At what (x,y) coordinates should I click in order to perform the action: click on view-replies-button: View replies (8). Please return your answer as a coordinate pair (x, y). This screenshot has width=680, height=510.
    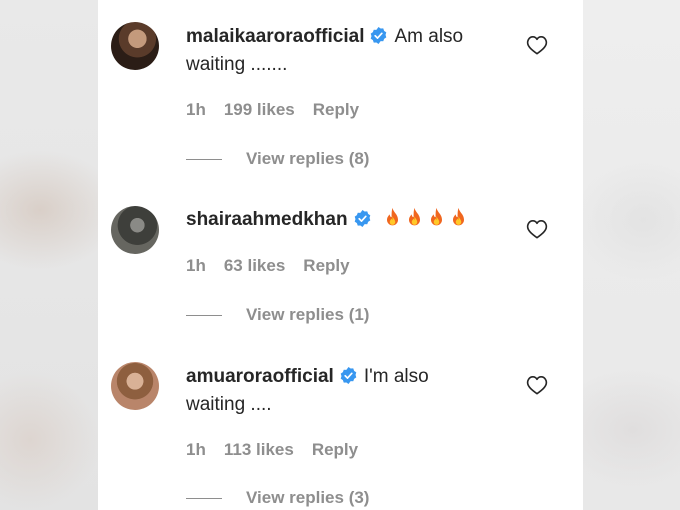
    Looking at the image, I should click on (277, 159).